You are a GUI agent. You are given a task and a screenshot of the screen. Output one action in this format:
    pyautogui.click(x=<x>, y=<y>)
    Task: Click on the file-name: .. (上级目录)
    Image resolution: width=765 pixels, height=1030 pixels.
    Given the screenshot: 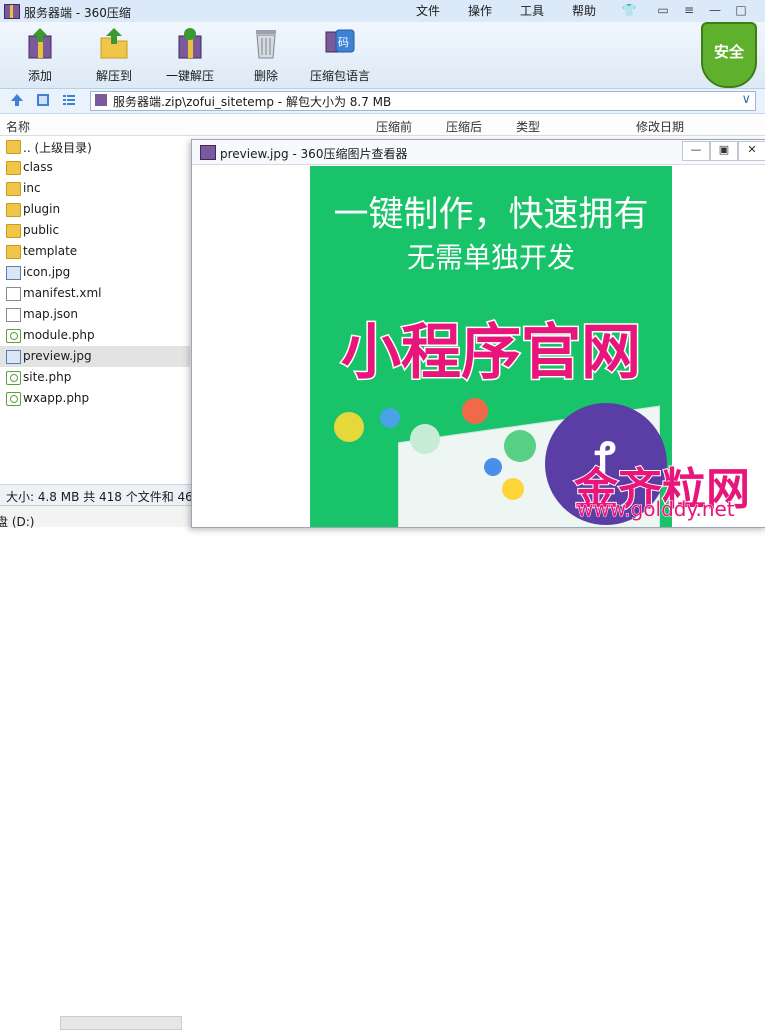 What is the action you would take?
    pyautogui.click(x=57, y=148)
    